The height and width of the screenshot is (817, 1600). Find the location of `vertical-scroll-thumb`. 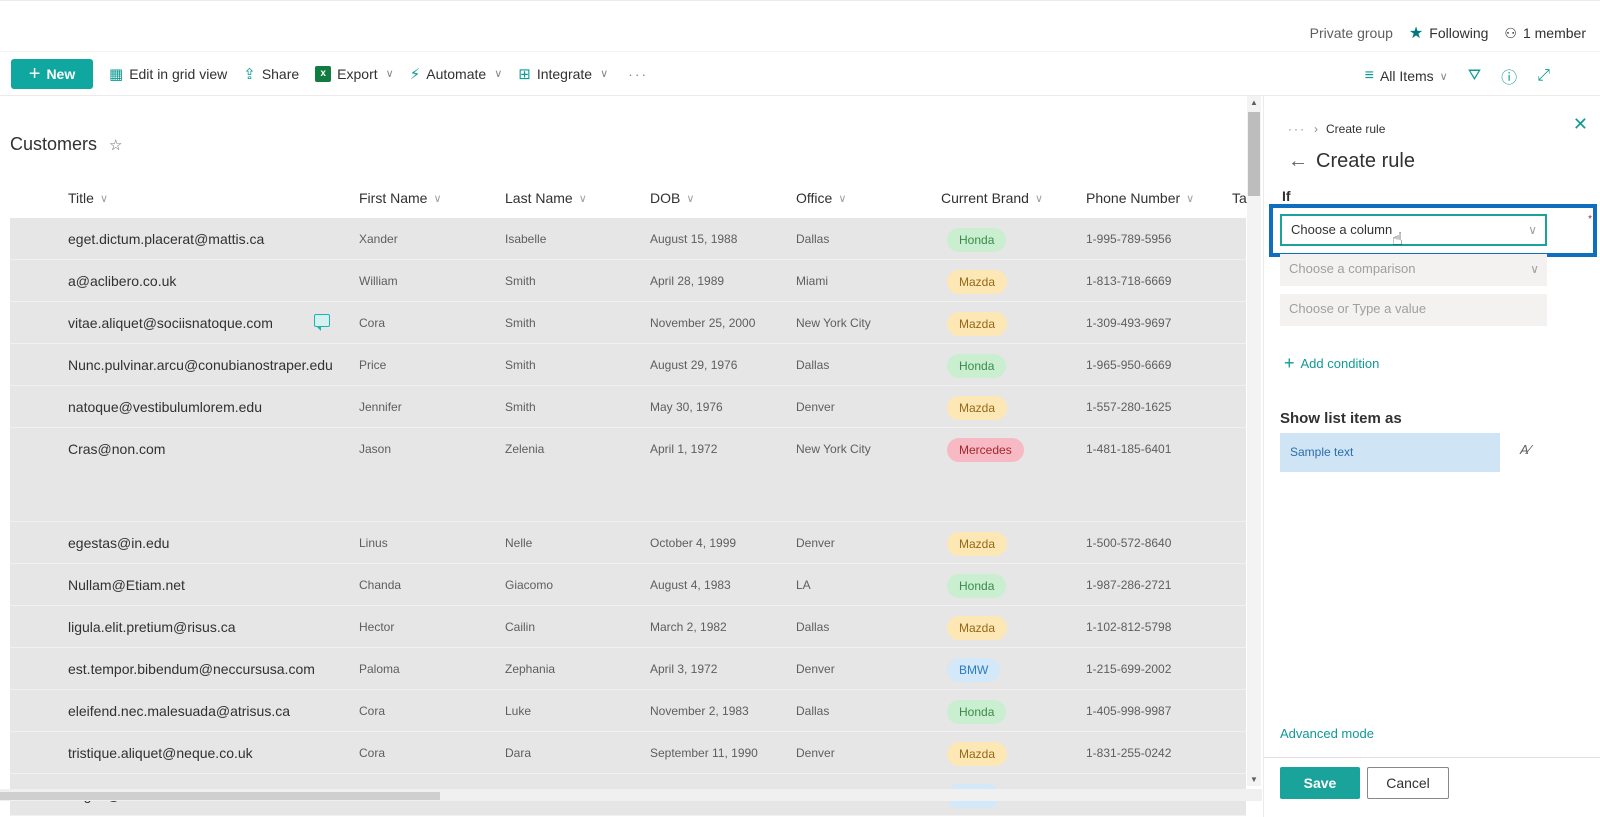

vertical-scroll-thumb is located at coordinates (1254, 154).